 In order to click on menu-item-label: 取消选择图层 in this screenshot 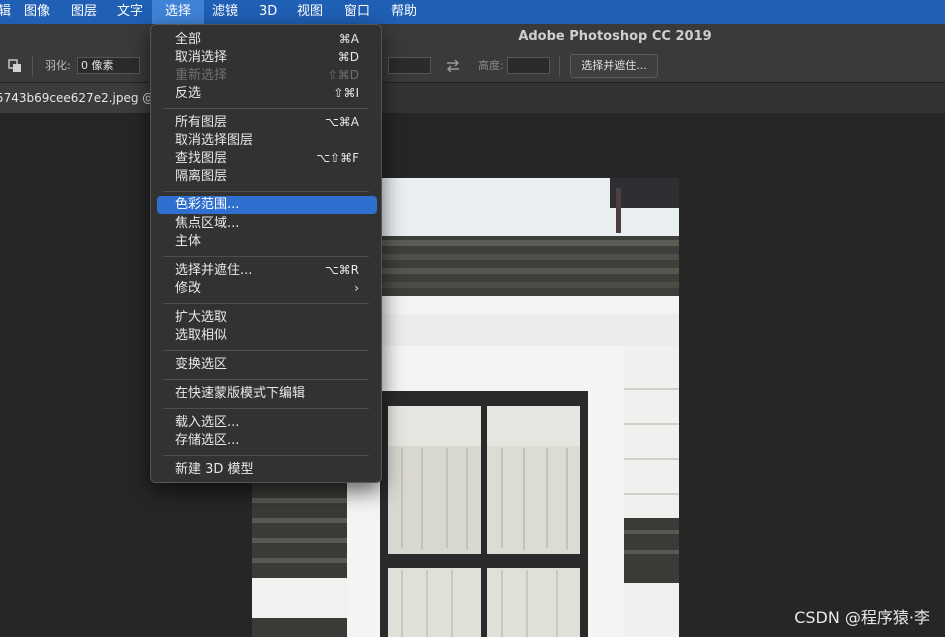, I will do `click(214, 140)`.